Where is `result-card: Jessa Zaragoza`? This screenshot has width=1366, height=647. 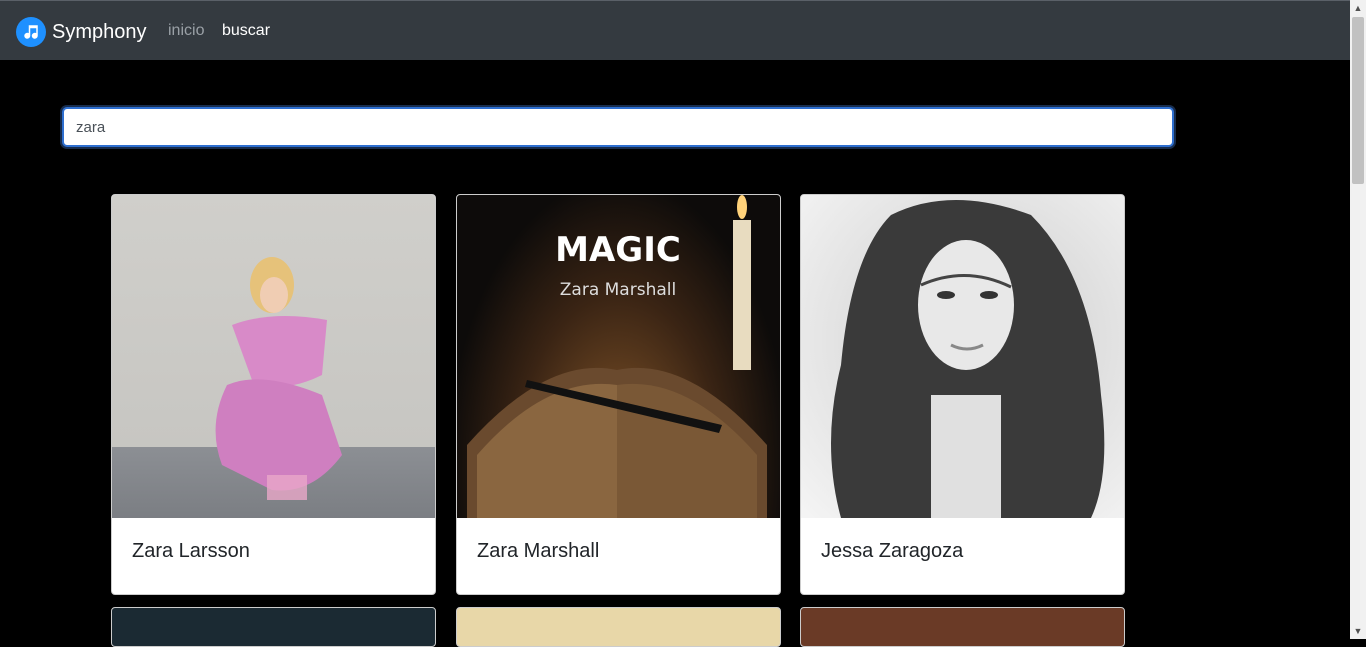
result-card: Jessa Zaragoza is located at coordinates (962, 394).